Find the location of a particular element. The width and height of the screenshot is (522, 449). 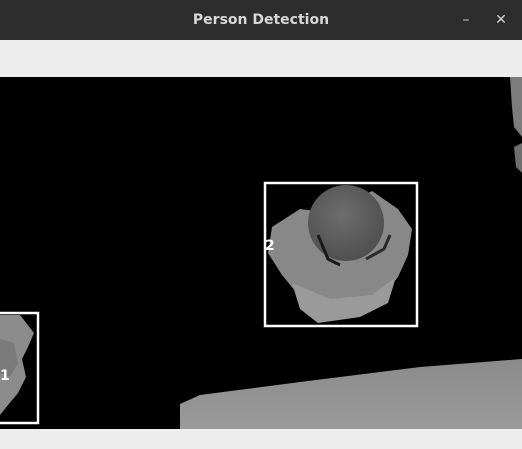

status-bar is located at coordinates (261, 439).